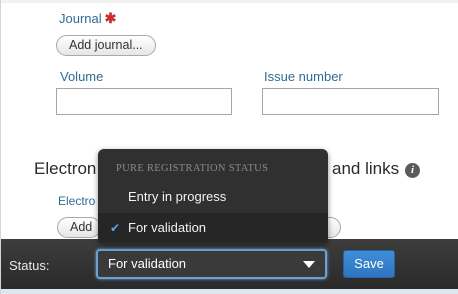 The image size is (458, 294). What do you see at coordinates (192, 168) in the screenshot?
I see `dropdown-header: PURE REGISTRATION STATUS` at bounding box center [192, 168].